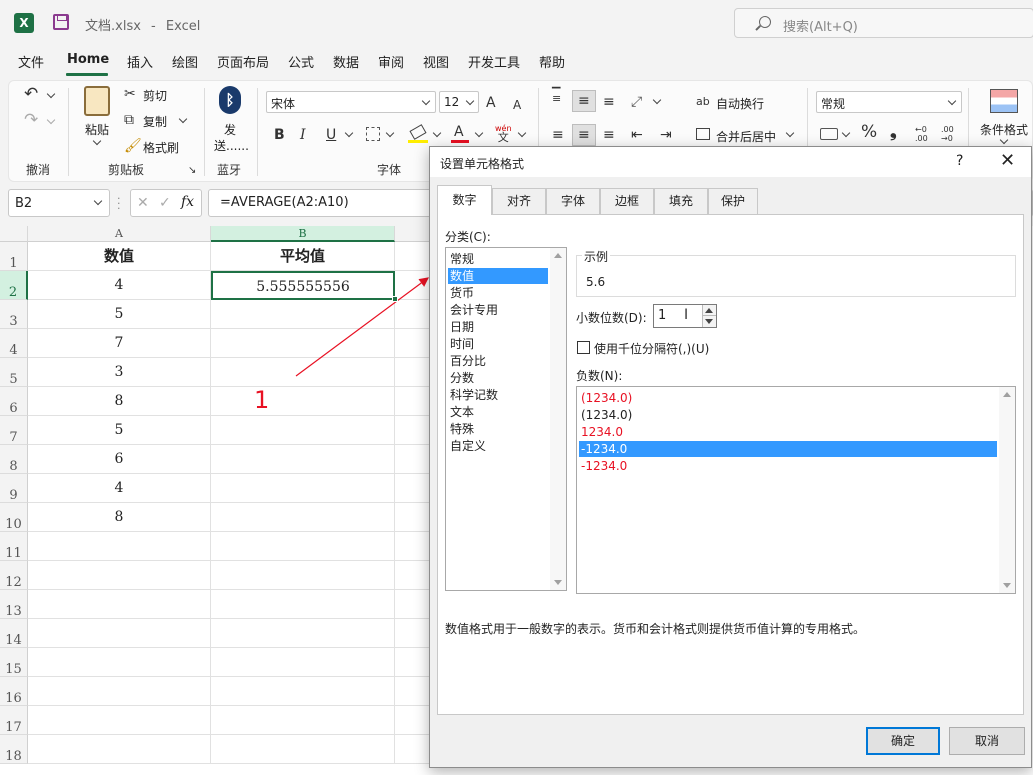 The image size is (1033, 775). What do you see at coordinates (303, 343) in the screenshot?
I see `cell-b4` at bounding box center [303, 343].